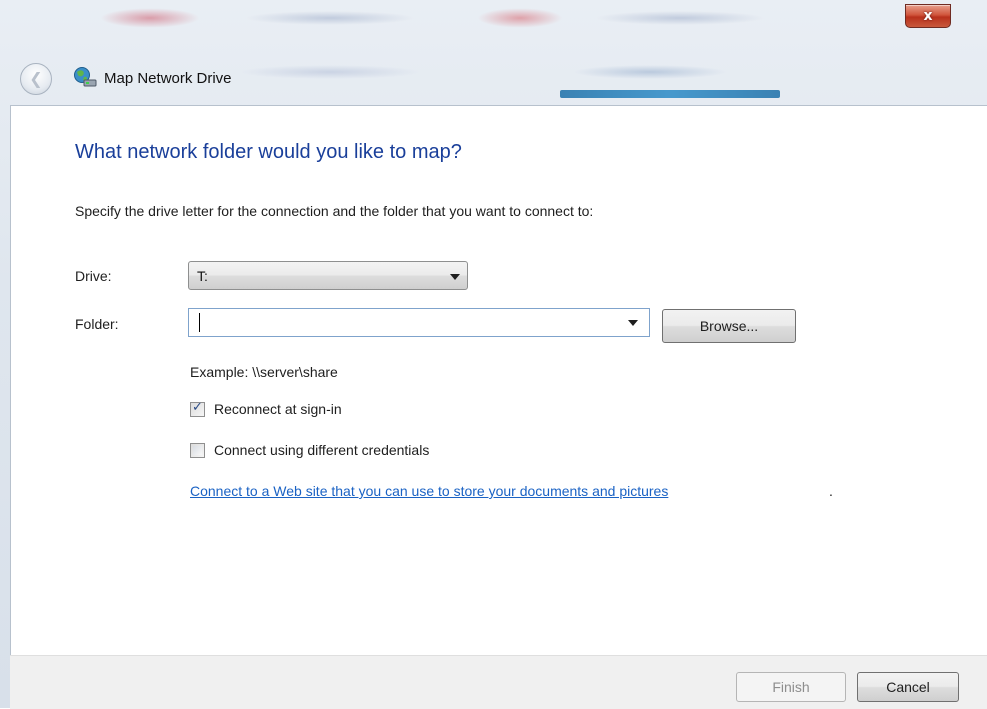 Image resolution: width=987 pixels, height=709 pixels. Describe the element at coordinates (321, 450) in the screenshot. I see `credentials-label: Connect using different credentials` at that location.